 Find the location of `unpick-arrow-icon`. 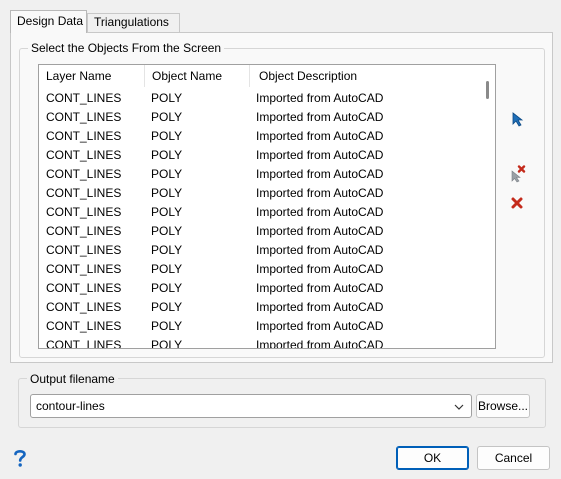

unpick-arrow-icon is located at coordinates (518, 174).